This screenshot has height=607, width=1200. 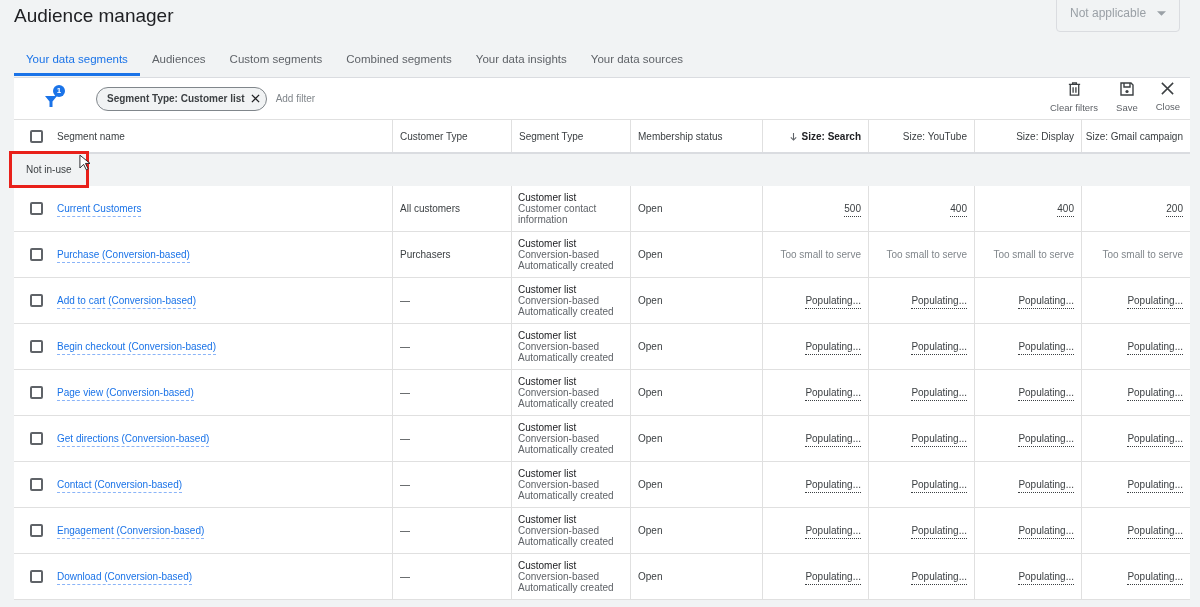 I want to click on caret-icon, so click(x=1161, y=13).